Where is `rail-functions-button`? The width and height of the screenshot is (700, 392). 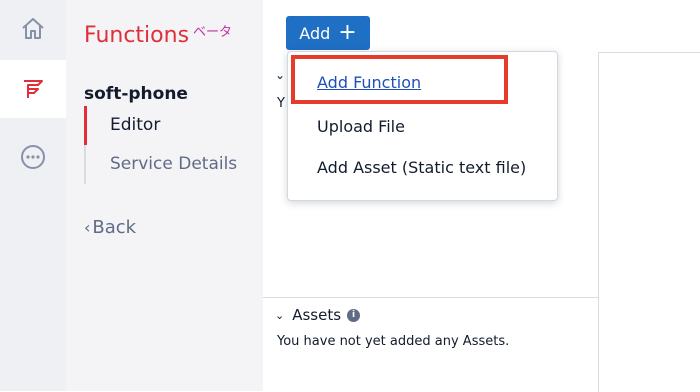 rail-functions-button is located at coordinates (33, 89).